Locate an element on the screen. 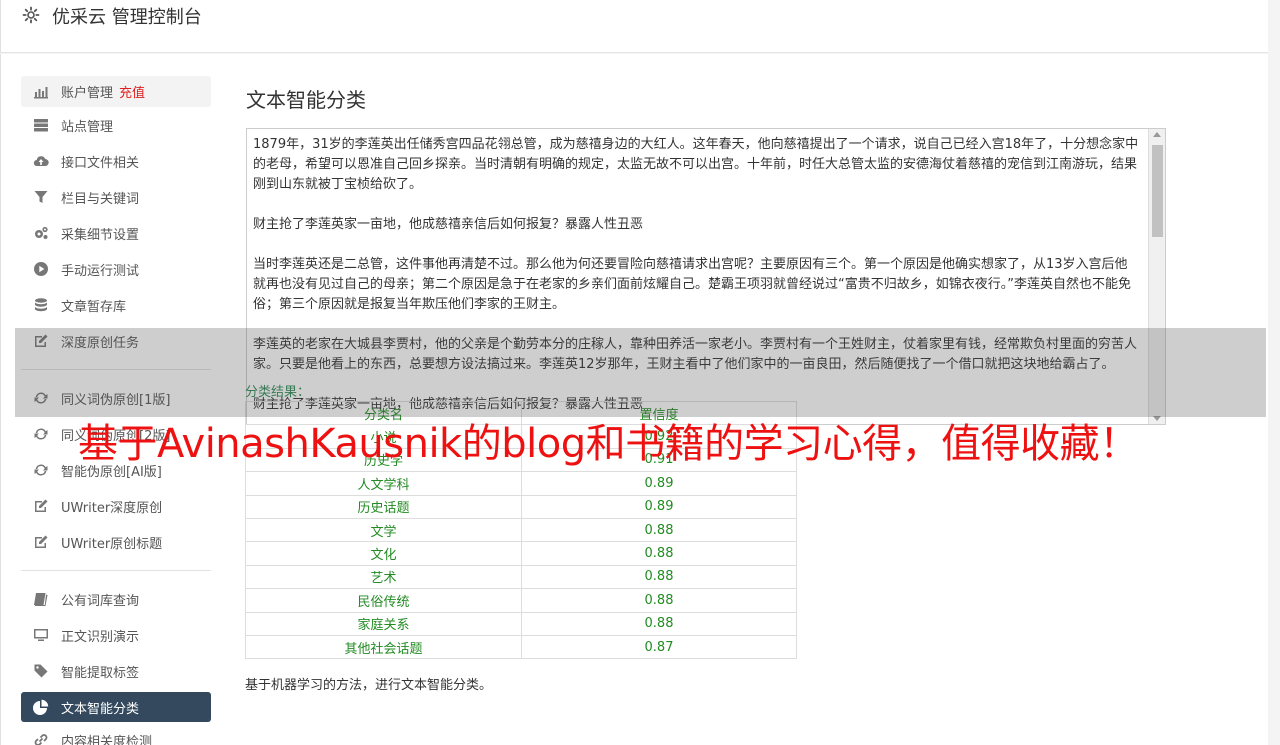  table-row: 民俗传统 0.88 is located at coordinates (521, 600).